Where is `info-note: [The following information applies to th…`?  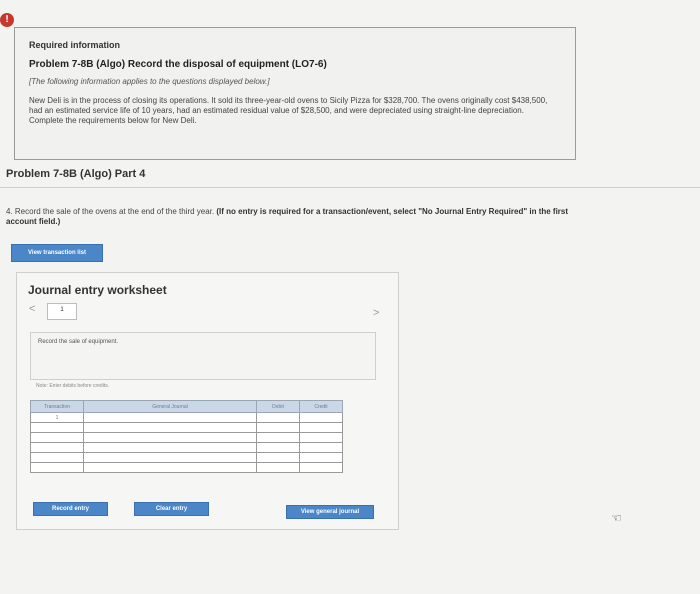
info-note: [The following information applies to th… is located at coordinates (149, 81).